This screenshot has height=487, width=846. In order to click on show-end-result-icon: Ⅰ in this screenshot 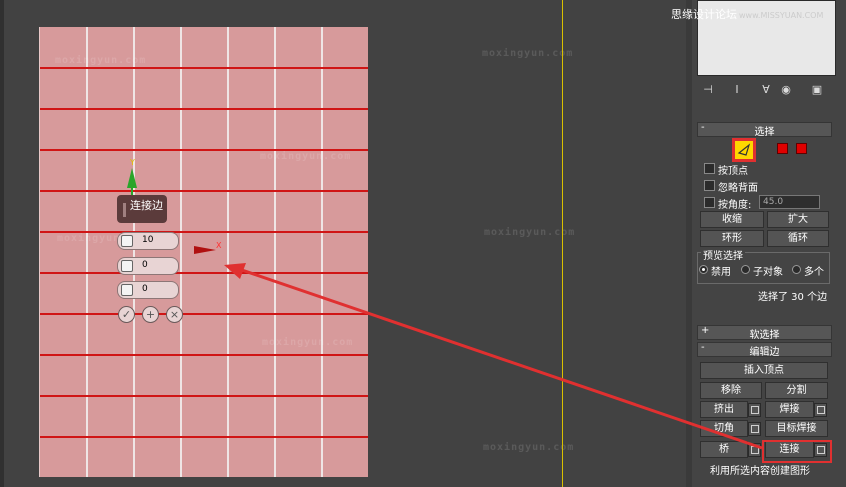, I will do `click(737, 90)`.